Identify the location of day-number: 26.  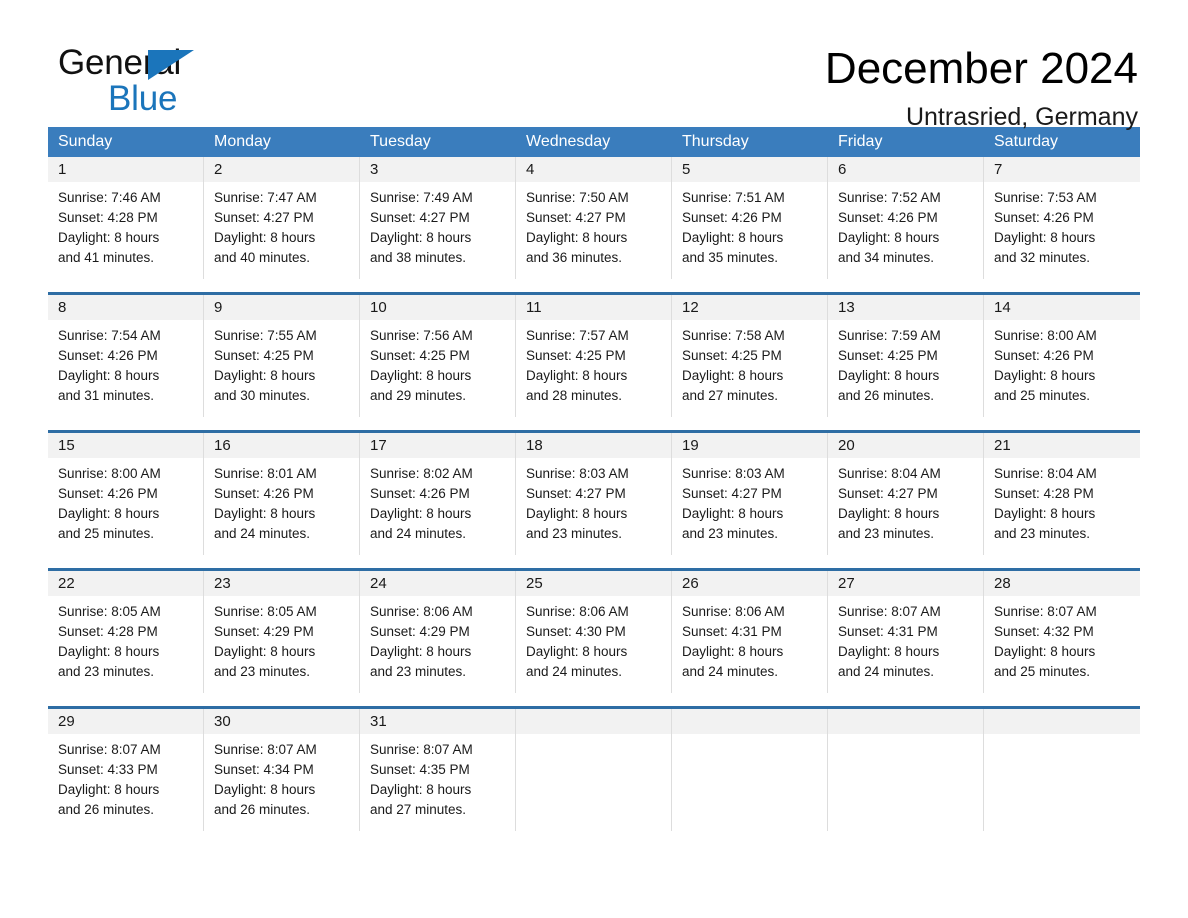
(690, 583).